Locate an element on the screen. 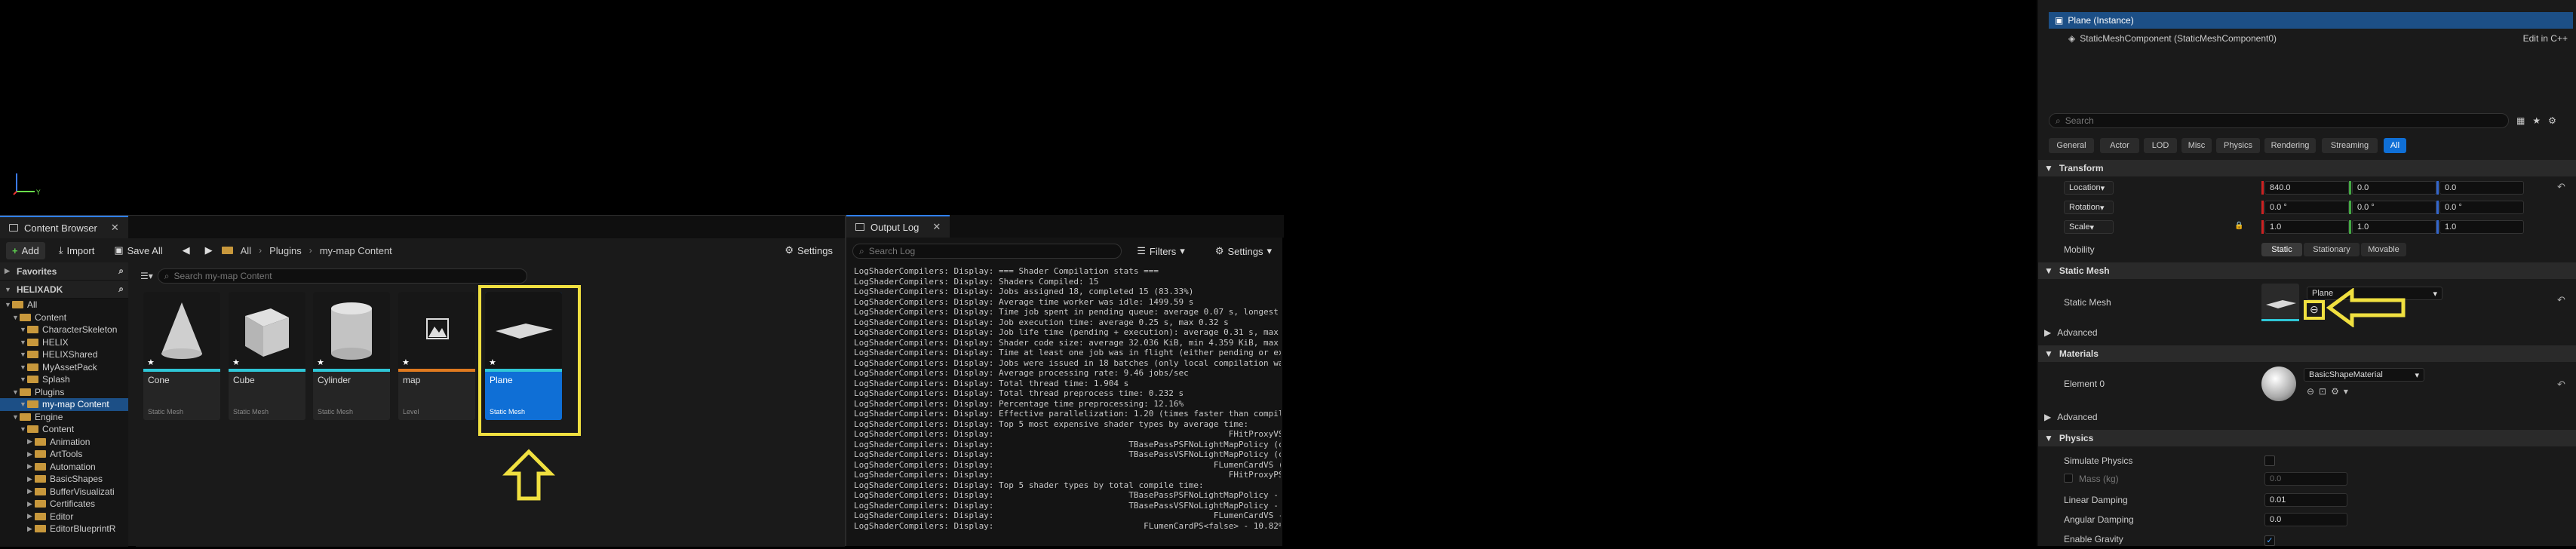 Image resolution: width=2576 pixels, height=549 pixels. filter-tab: General is located at coordinates (2071, 145).